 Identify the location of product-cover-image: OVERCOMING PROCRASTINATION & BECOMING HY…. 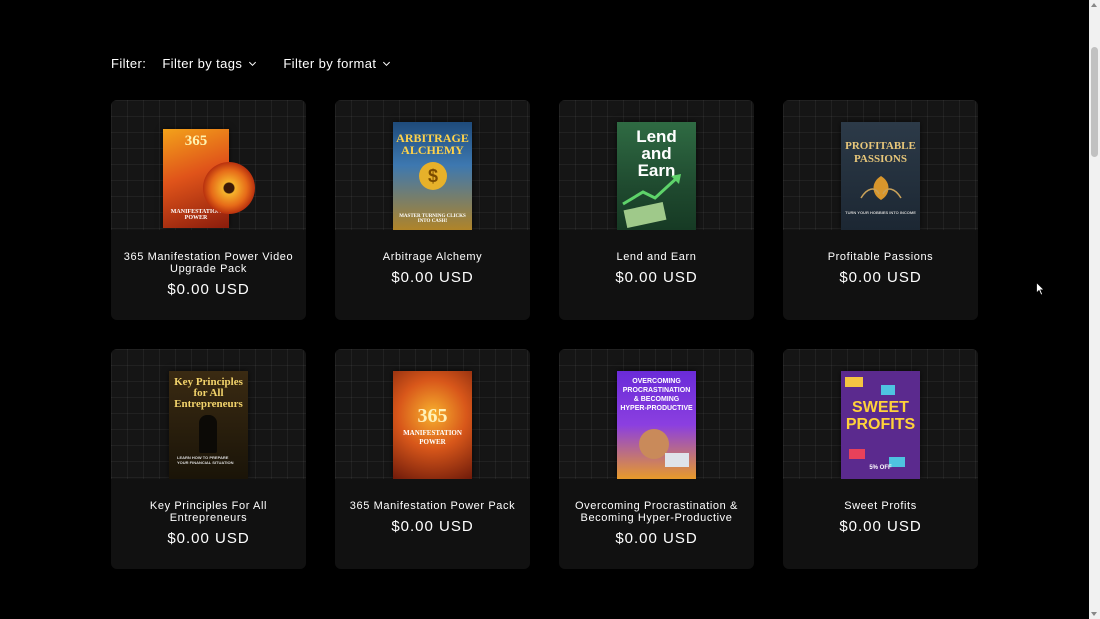
(656, 425).